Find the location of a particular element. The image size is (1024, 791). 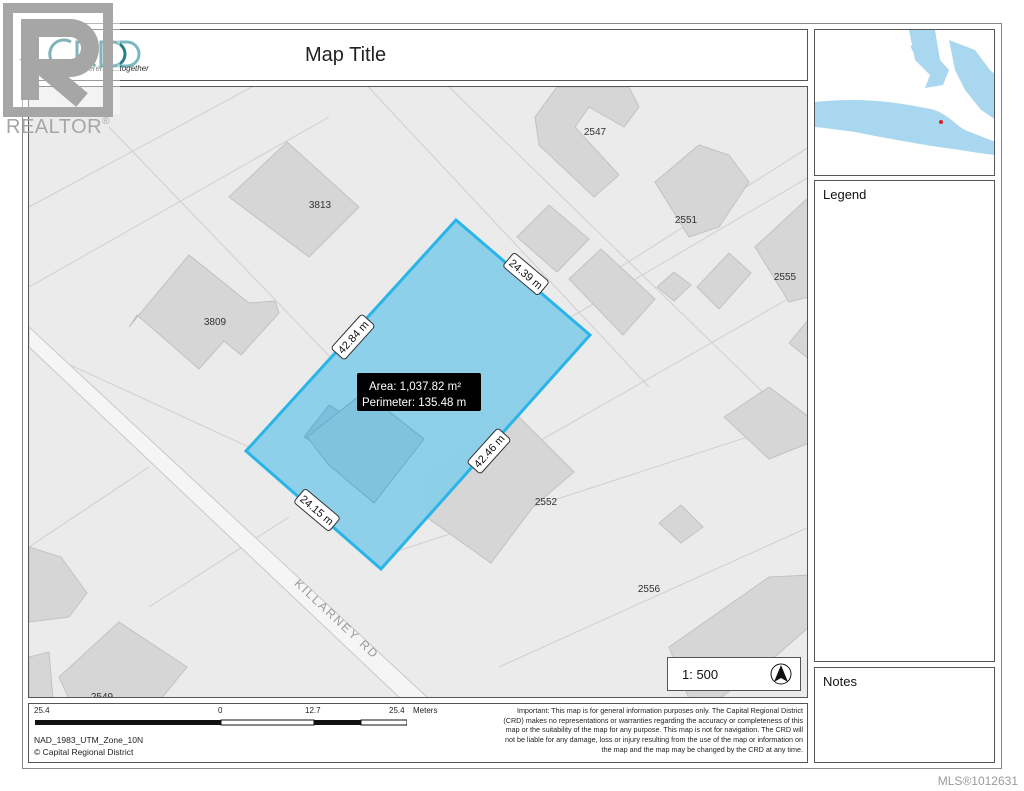

parcel-number: 2547 is located at coordinates (595, 132).